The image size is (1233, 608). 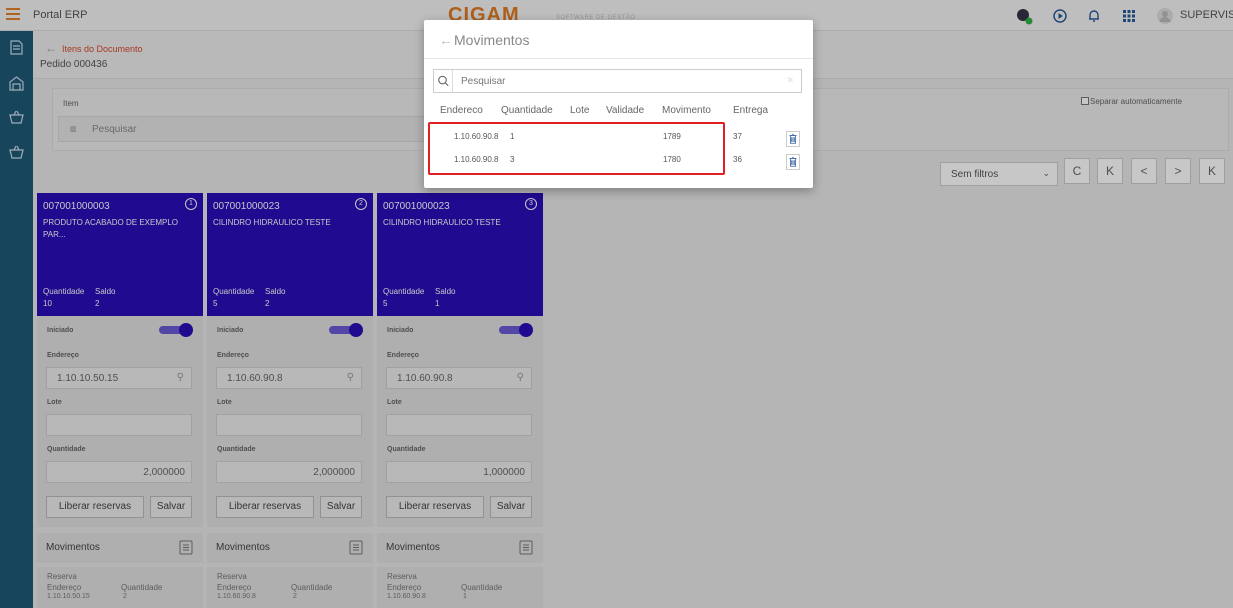 I want to click on col-validade: Validade, so click(x=625, y=110).